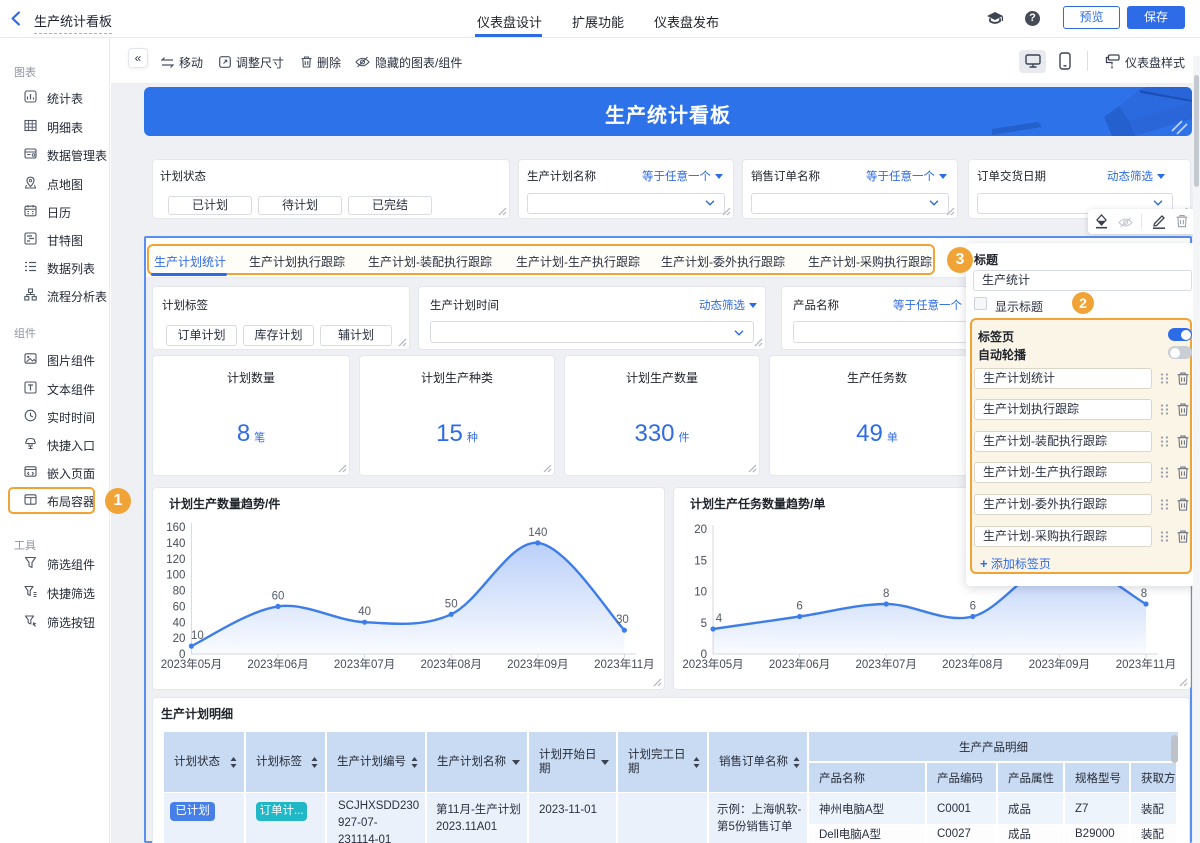 Image resolution: width=1200 pixels, height=843 pixels. What do you see at coordinates (179, 592) in the screenshot?
I see `svg-text: 80` at bounding box center [179, 592].